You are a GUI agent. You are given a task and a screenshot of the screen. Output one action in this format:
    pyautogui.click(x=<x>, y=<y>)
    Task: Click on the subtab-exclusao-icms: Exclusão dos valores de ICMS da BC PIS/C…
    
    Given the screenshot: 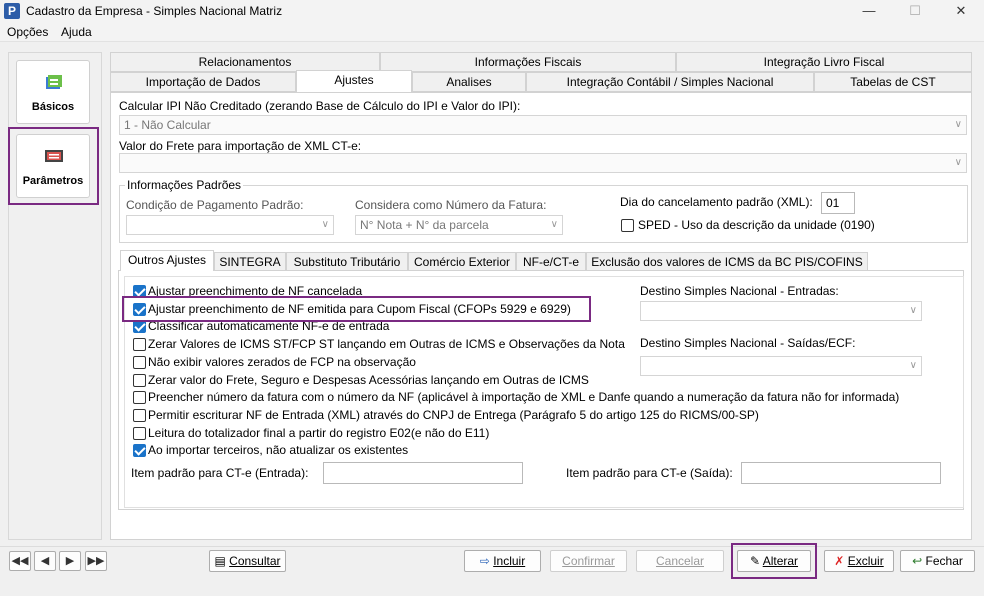 What is the action you would take?
    pyautogui.click(x=727, y=262)
    